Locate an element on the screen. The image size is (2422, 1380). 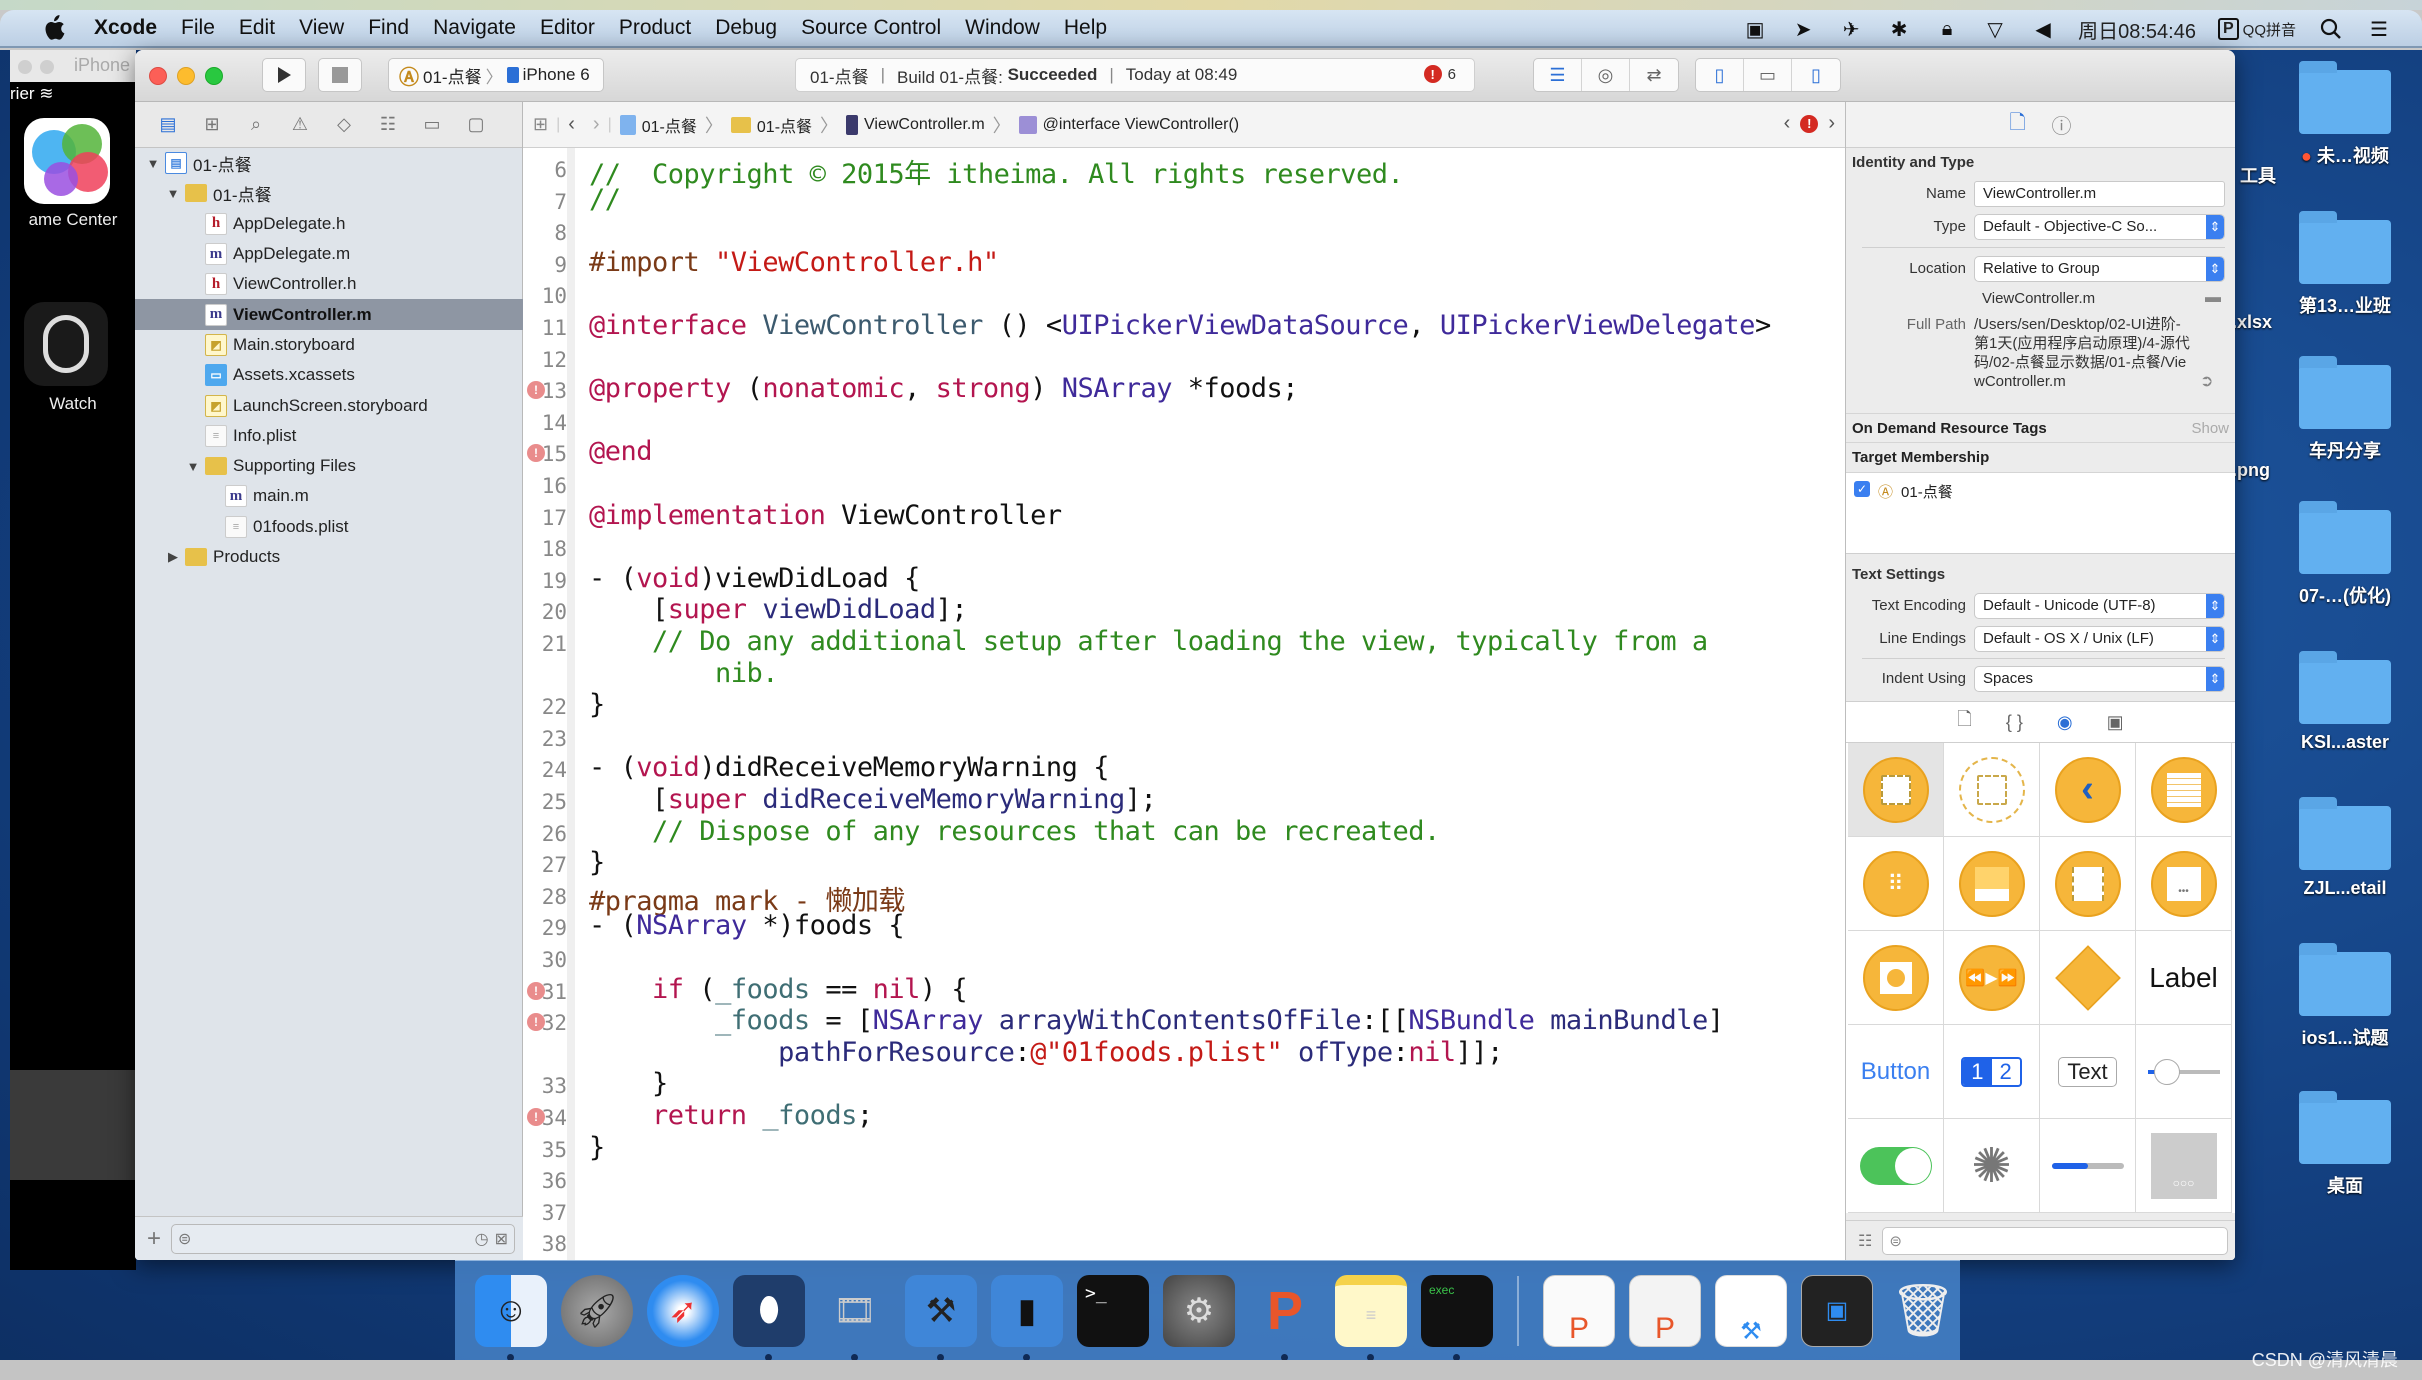
dock-safari: ➶ is located at coordinates (683, 1310).